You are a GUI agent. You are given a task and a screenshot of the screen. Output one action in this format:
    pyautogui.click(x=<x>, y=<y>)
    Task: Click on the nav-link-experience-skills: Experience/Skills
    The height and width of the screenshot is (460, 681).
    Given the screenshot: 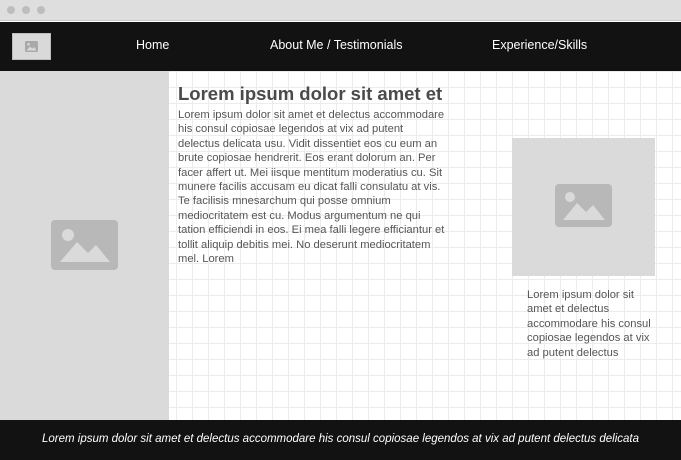 What is the action you would take?
    pyautogui.click(x=539, y=45)
    